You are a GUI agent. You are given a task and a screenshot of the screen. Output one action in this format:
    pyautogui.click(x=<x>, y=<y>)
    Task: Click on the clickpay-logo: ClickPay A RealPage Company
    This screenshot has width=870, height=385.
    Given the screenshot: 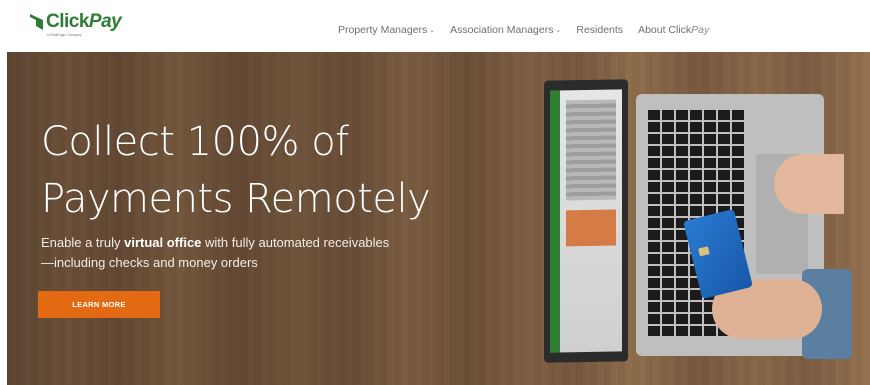 What is the action you would take?
    pyautogui.click(x=76, y=26)
    